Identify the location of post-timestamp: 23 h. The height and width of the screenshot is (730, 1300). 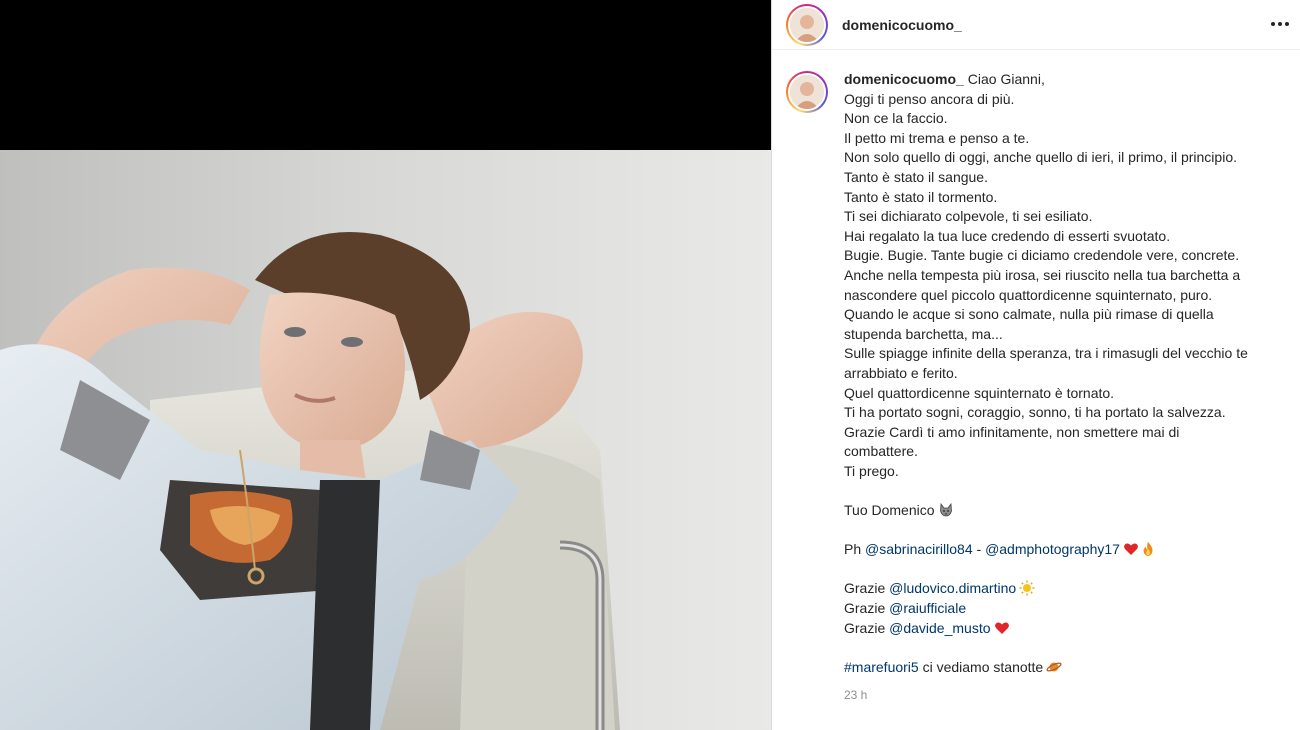
(1068, 696).